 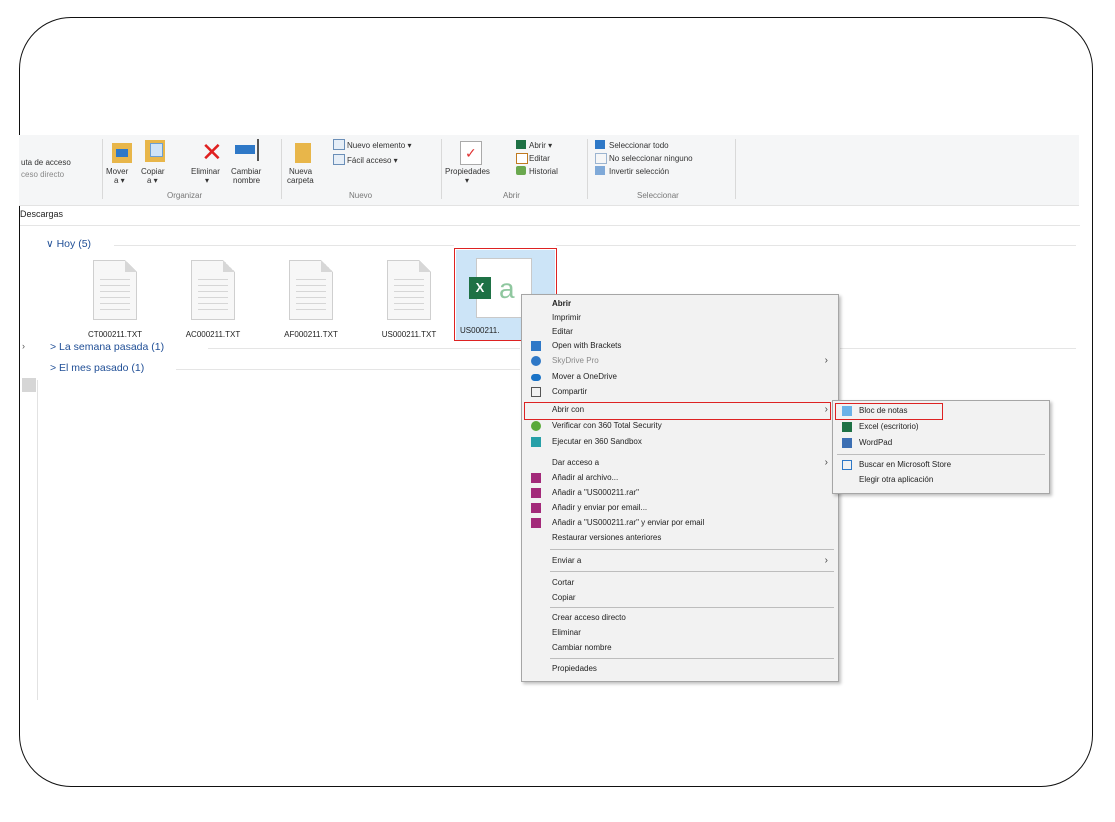 I want to click on submenu-item-excel: Excel (escritorio), so click(x=941, y=427).